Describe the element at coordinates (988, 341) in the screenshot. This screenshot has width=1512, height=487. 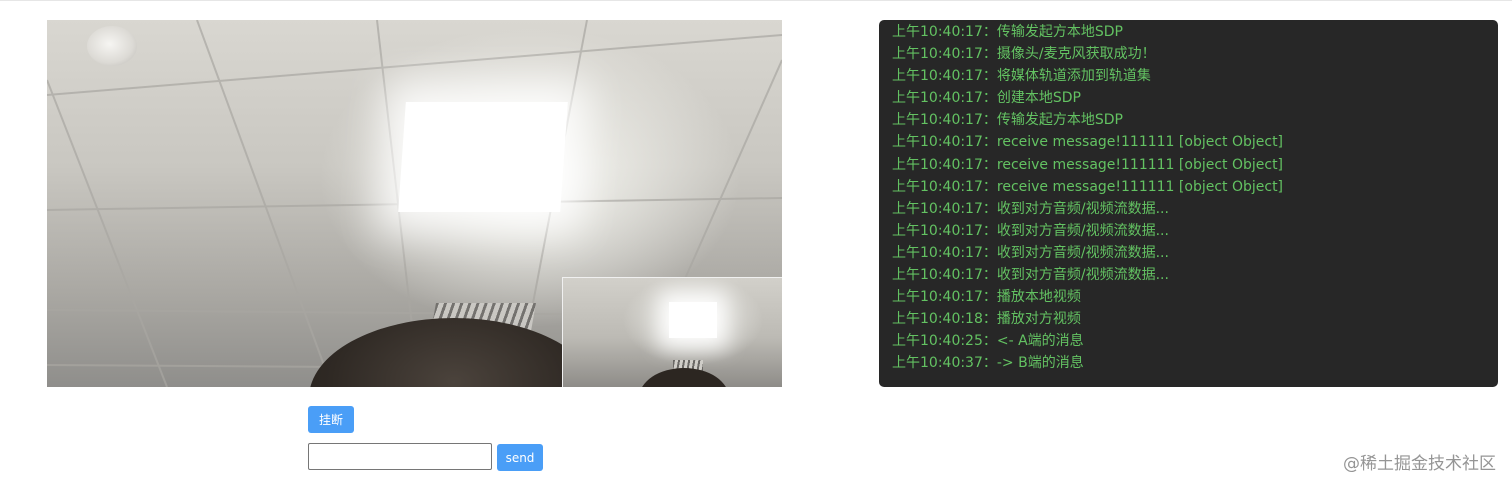
I see `log-entry: 上午10:40:25：<- A端的消息` at that location.